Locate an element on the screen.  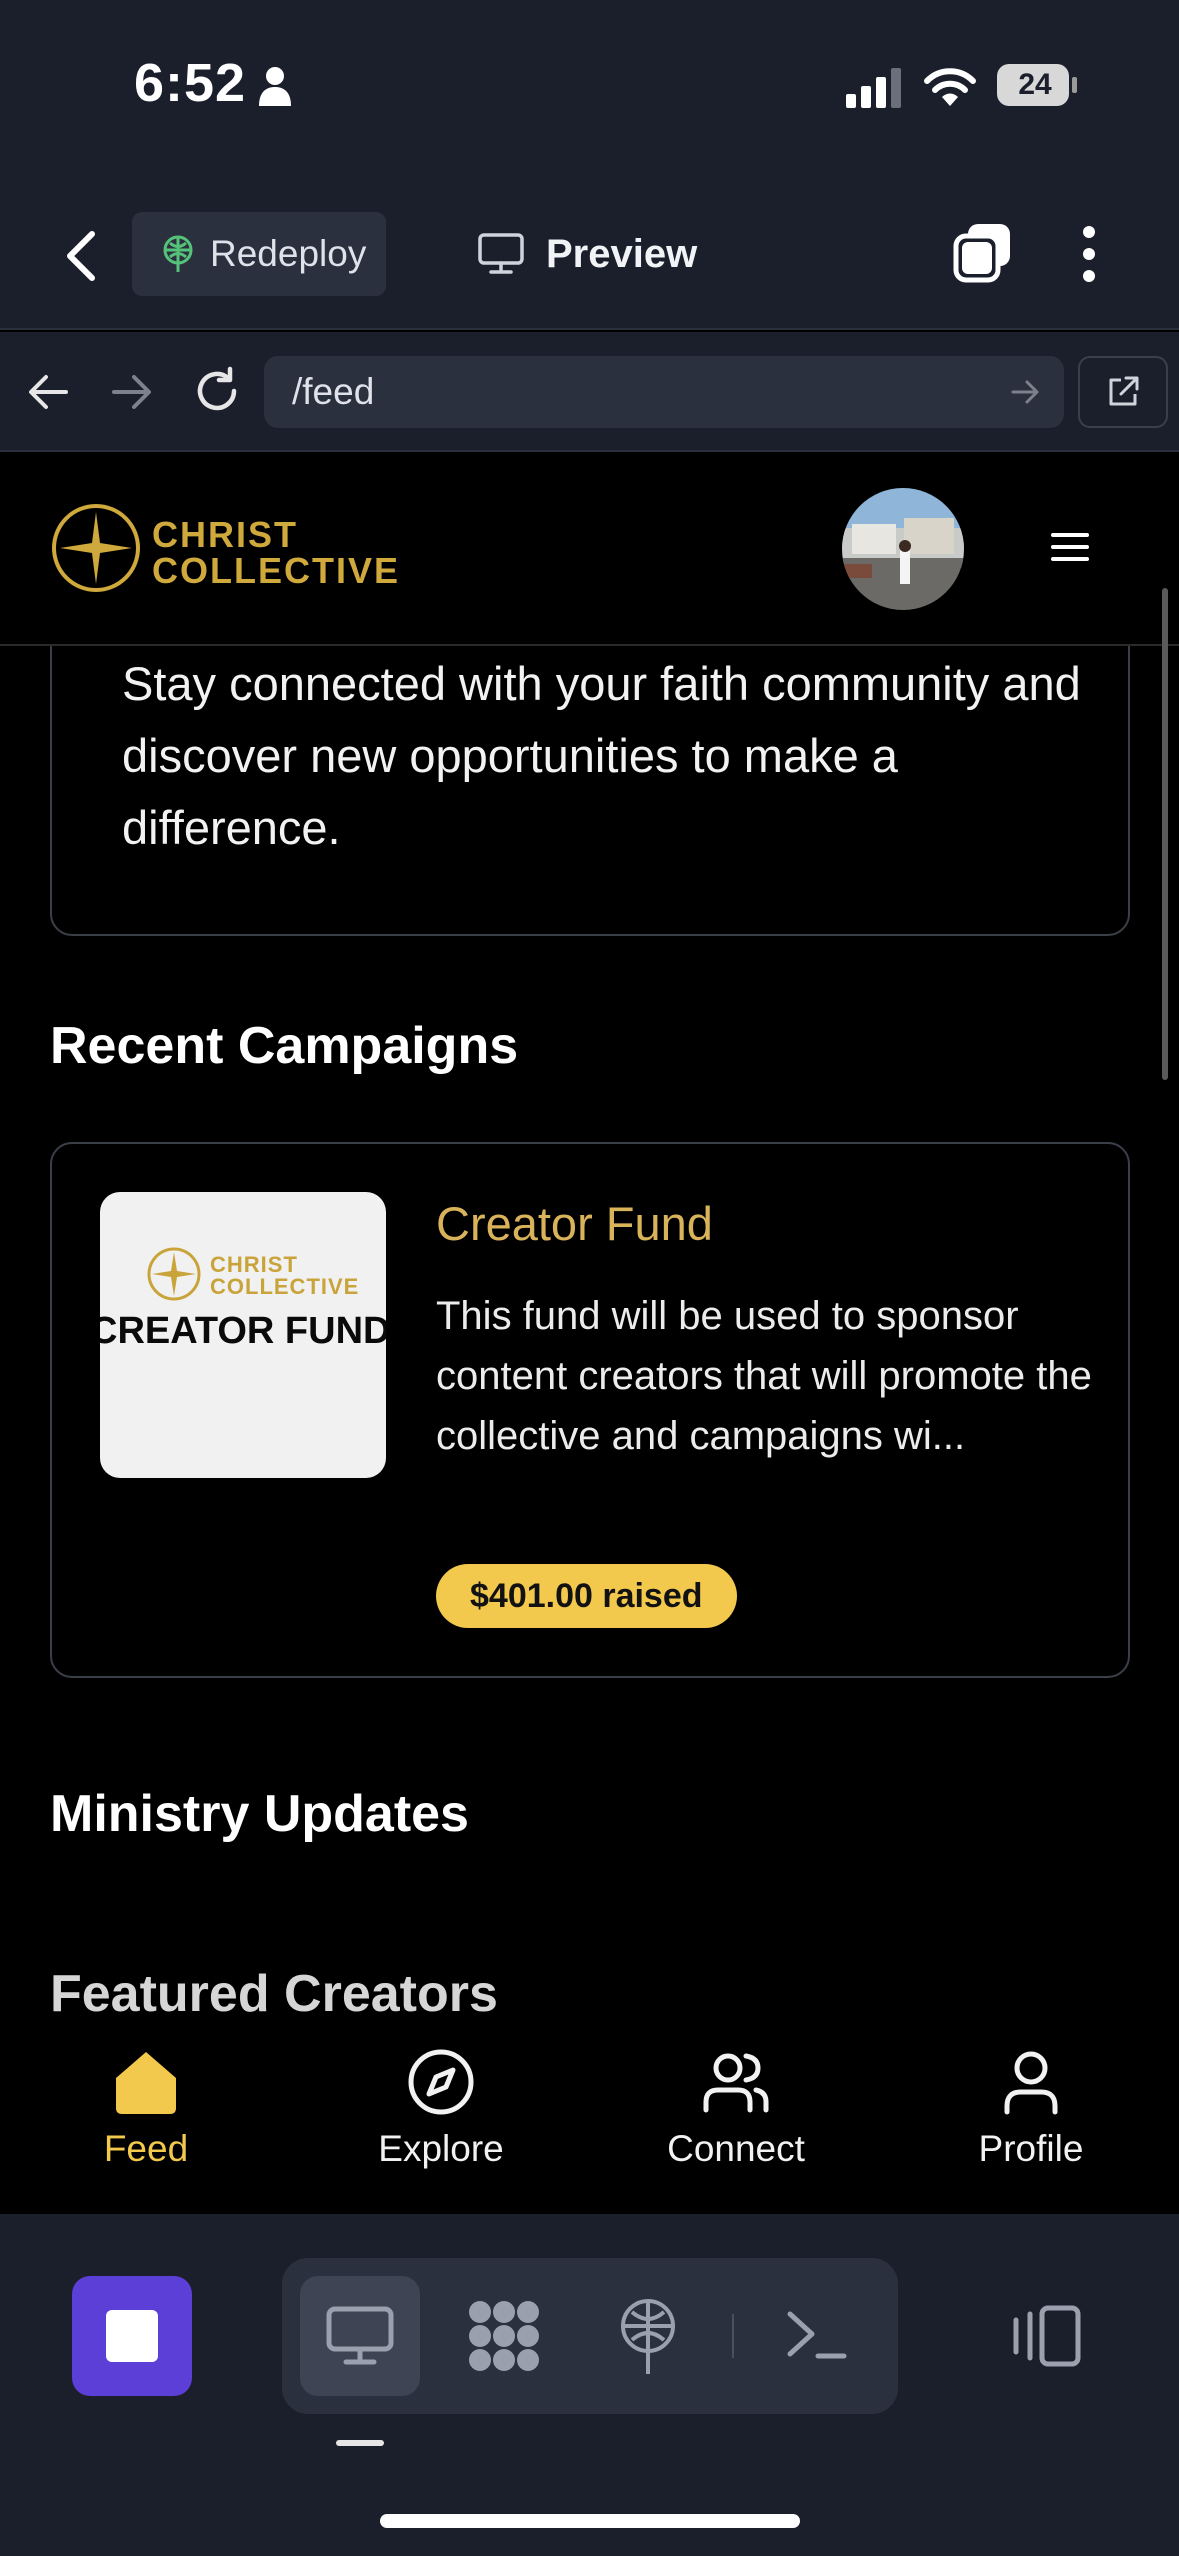
scrollbar is located at coordinates (1165, 834).